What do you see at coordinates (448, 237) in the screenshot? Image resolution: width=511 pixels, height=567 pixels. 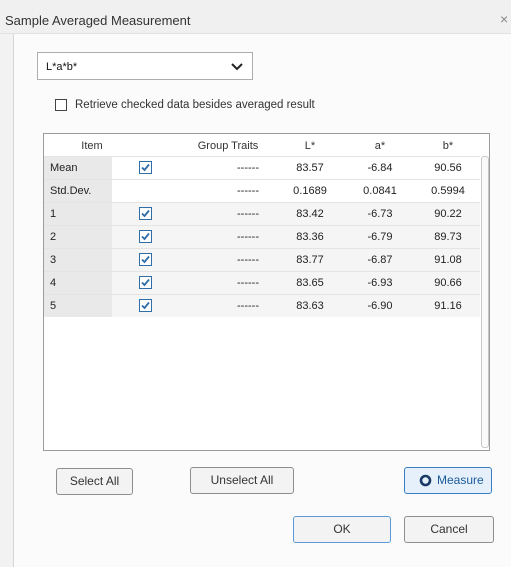 I see `row-b-value: 89.73` at bounding box center [448, 237].